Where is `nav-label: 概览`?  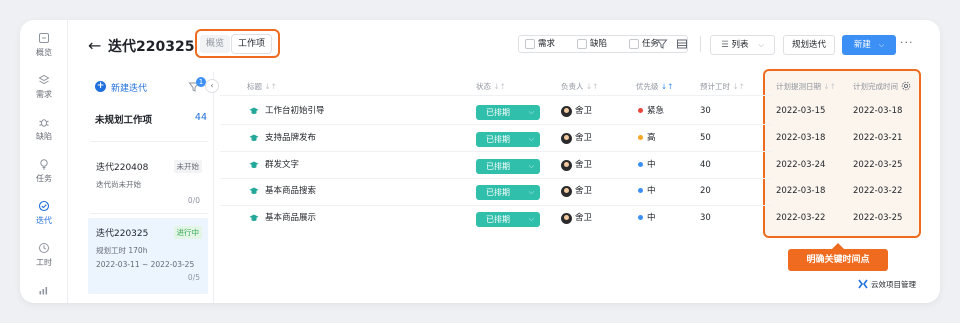 nav-label: 概览 is located at coordinates (44, 52).